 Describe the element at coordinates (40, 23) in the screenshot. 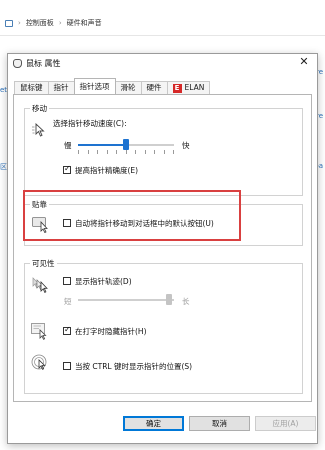

I see `breadcrumb-control-panel: 控制面板` at that location.